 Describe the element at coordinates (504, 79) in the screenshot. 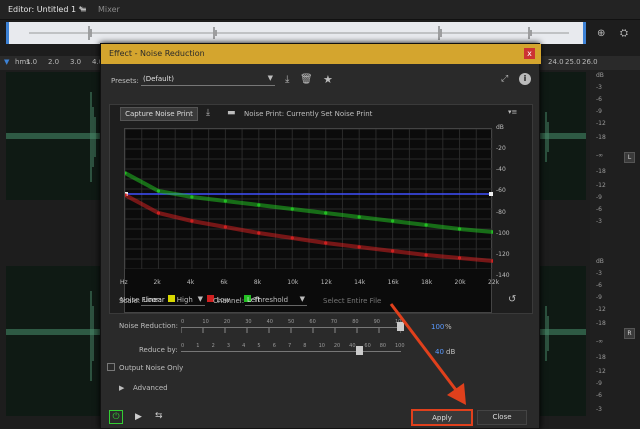

I see `expand-icon: ⤢` at that location.